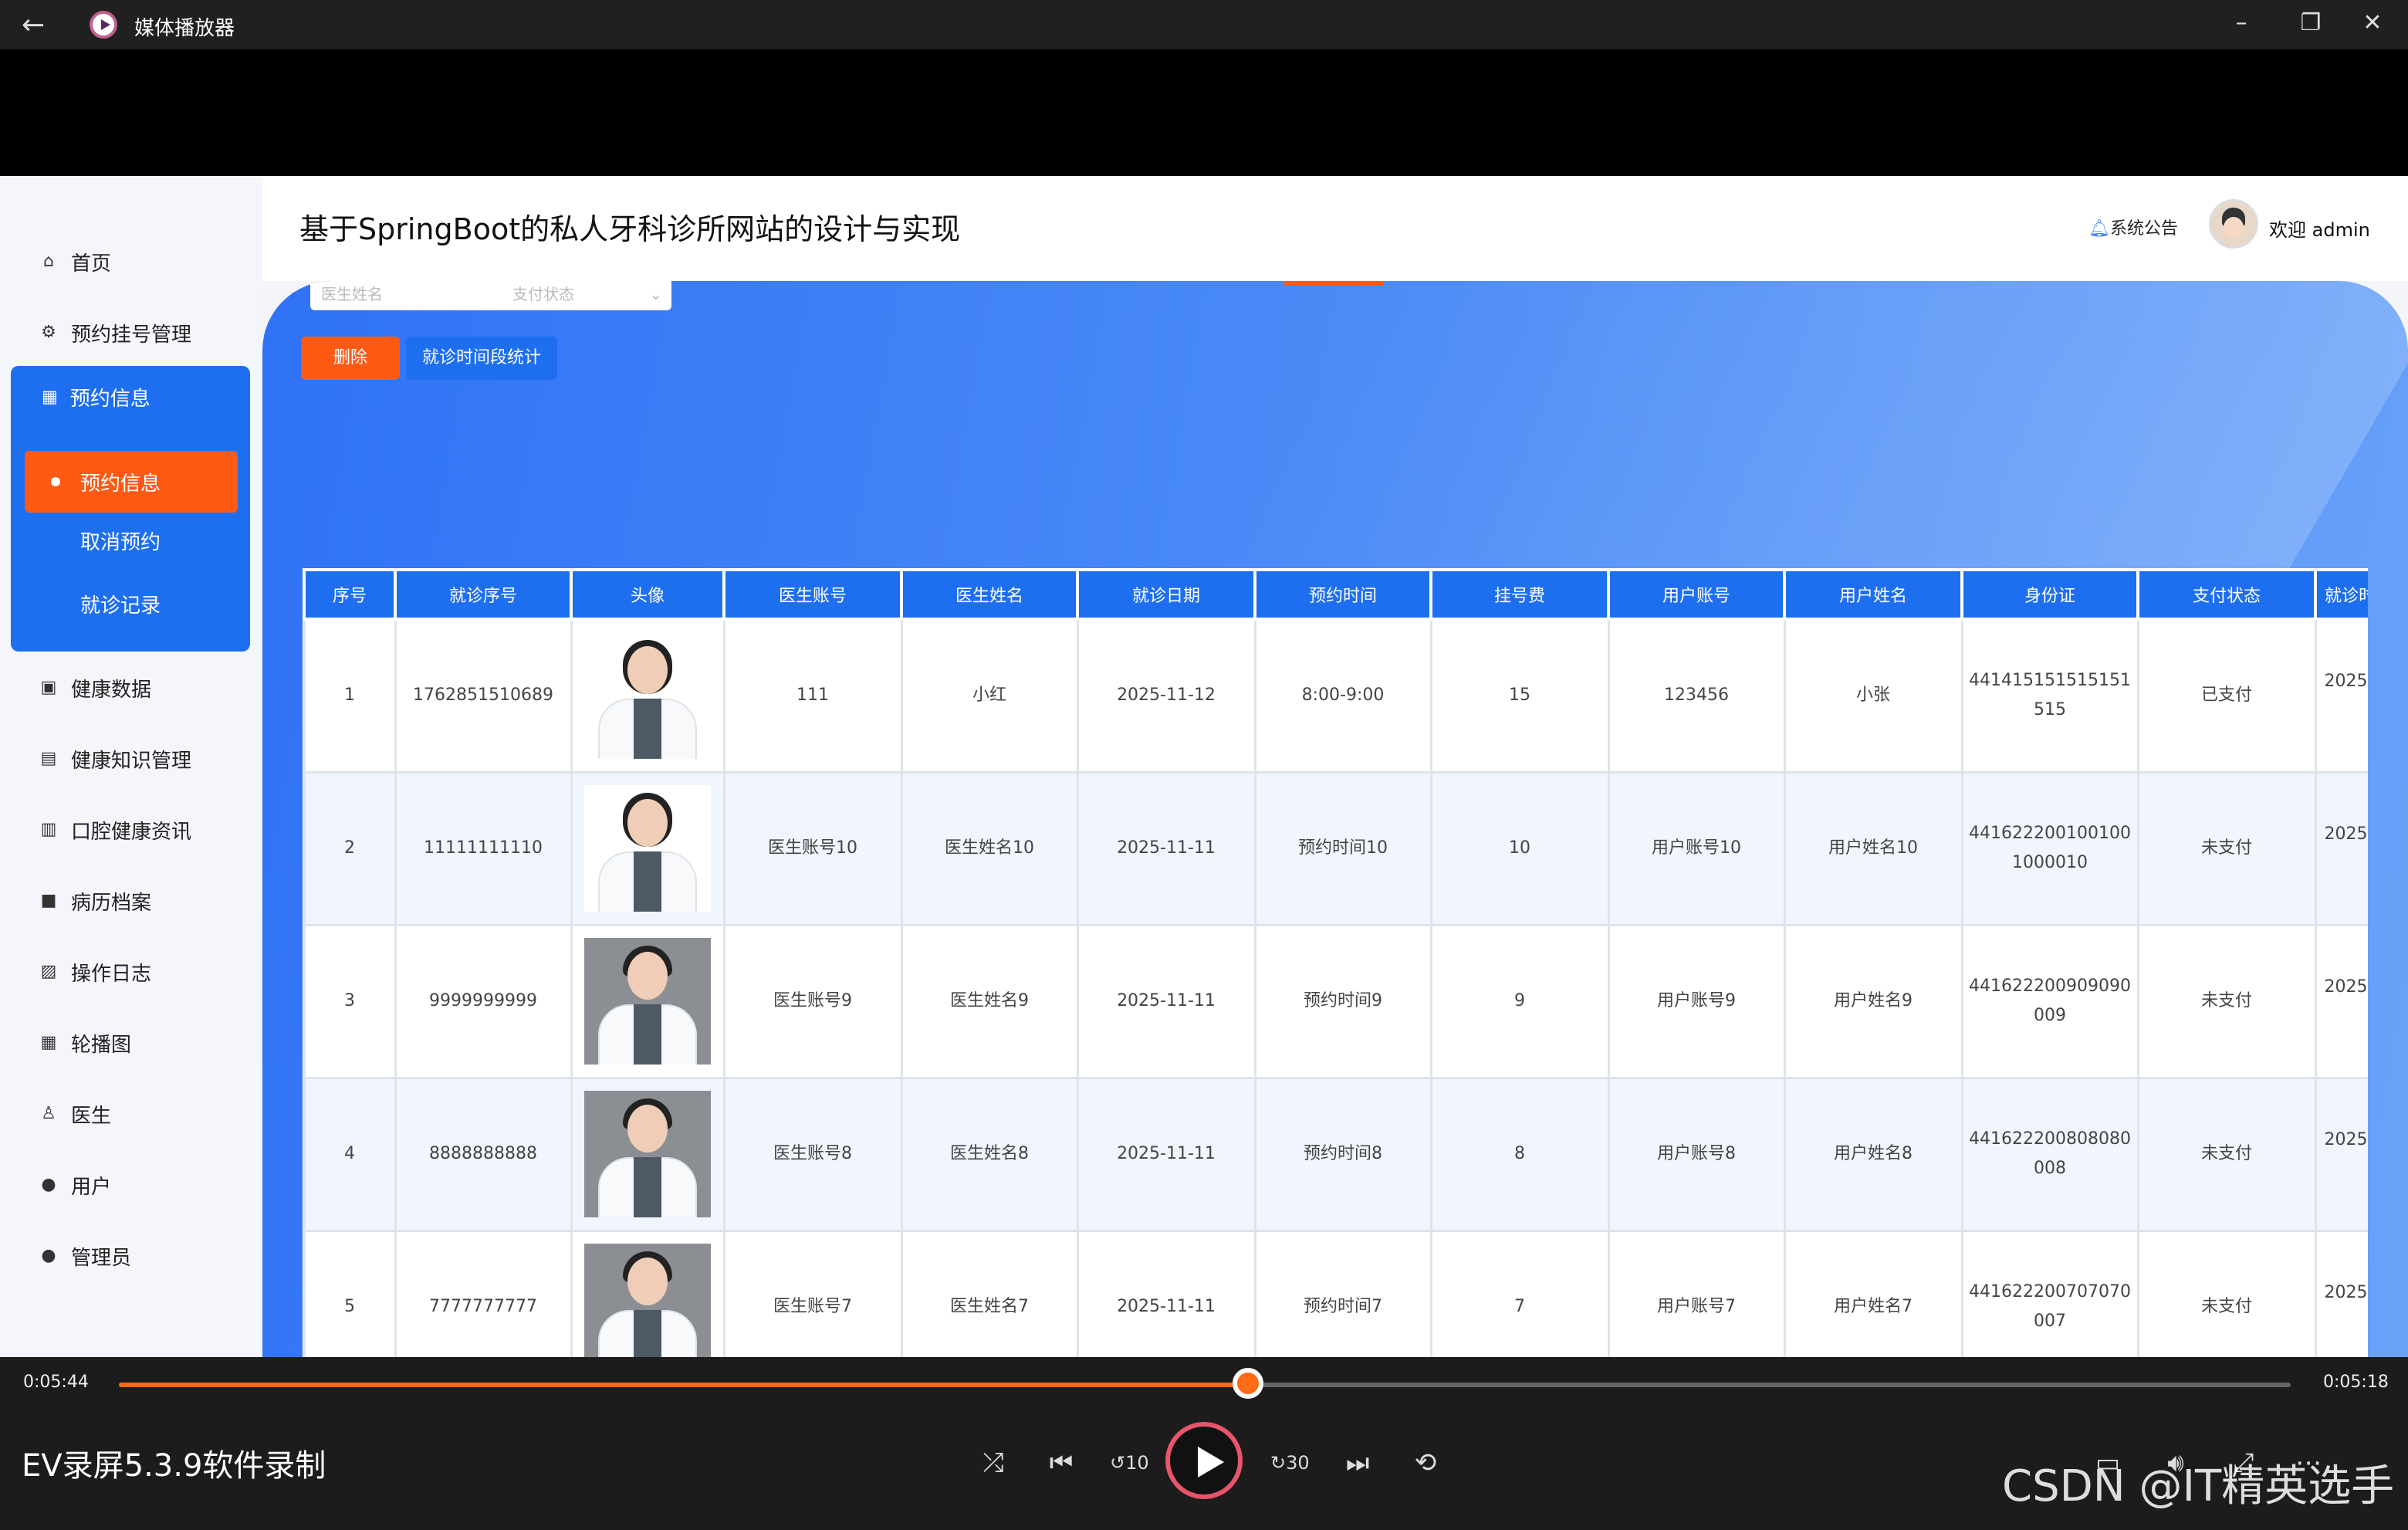 Image resolution: width=2408 pixels, height=1530 pixels. I want to click on minimize-icon: –, so click(2241, 23).